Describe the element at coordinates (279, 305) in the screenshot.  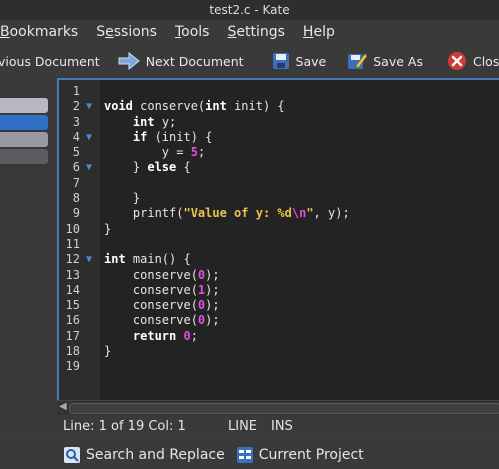
I see `code-line: 15 conserve(0);` at that location.